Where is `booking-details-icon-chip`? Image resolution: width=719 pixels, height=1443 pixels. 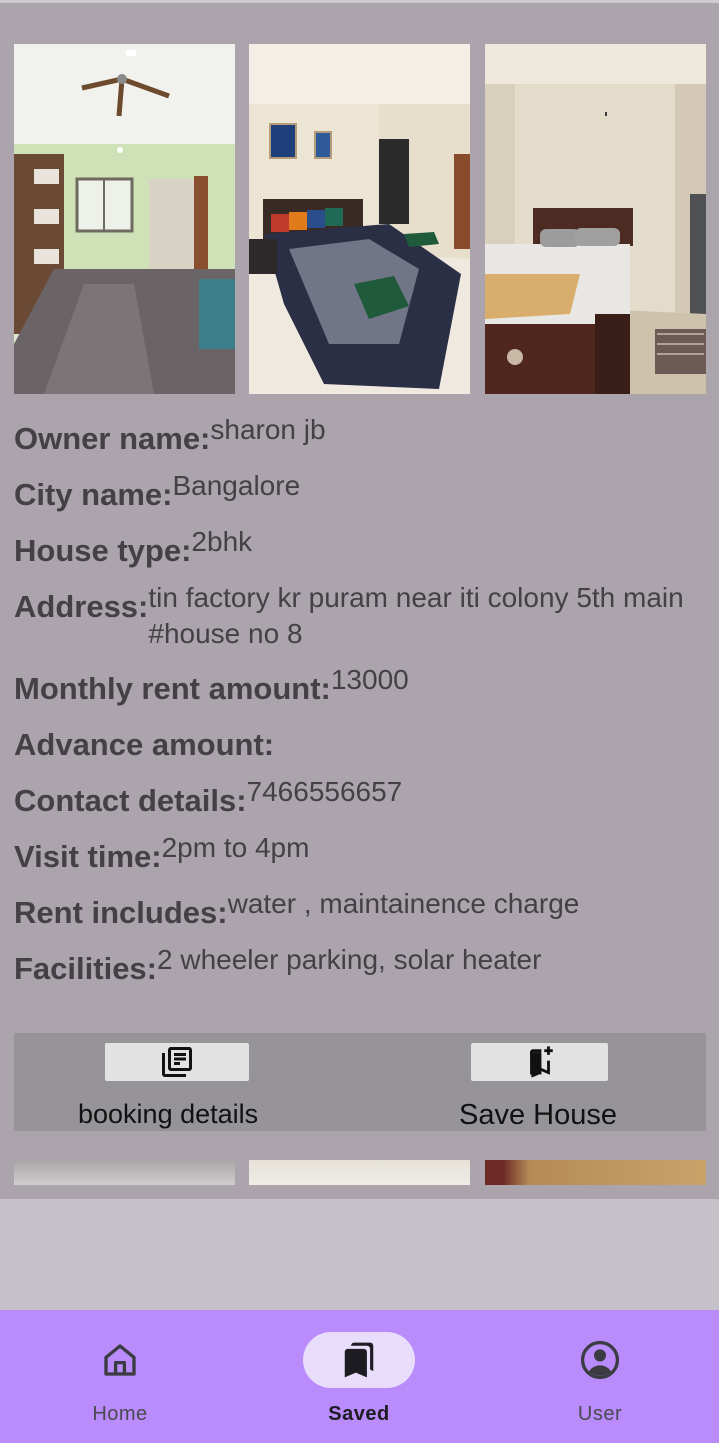
booking-details-icon-chip is located at coordinates (177, 1062).